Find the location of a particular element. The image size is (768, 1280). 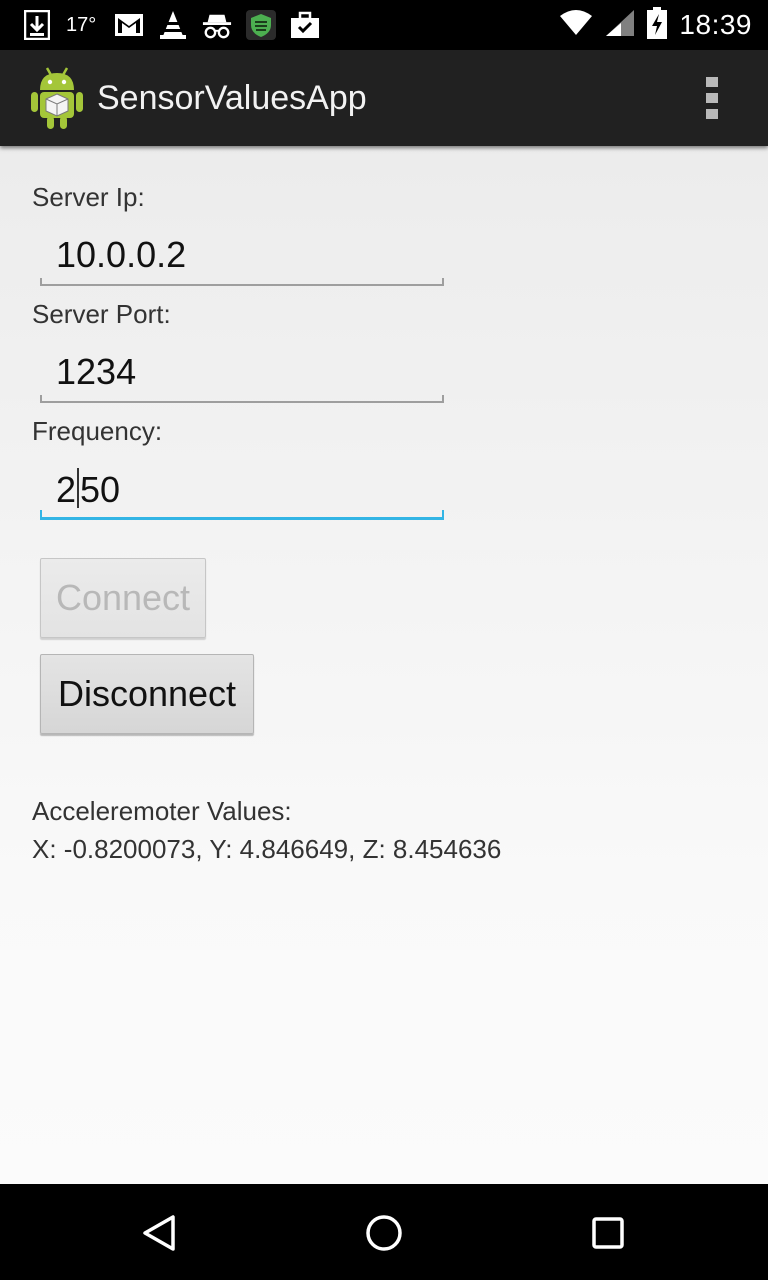

frequency-label: Frequency: is located at coordinates (97, 431).